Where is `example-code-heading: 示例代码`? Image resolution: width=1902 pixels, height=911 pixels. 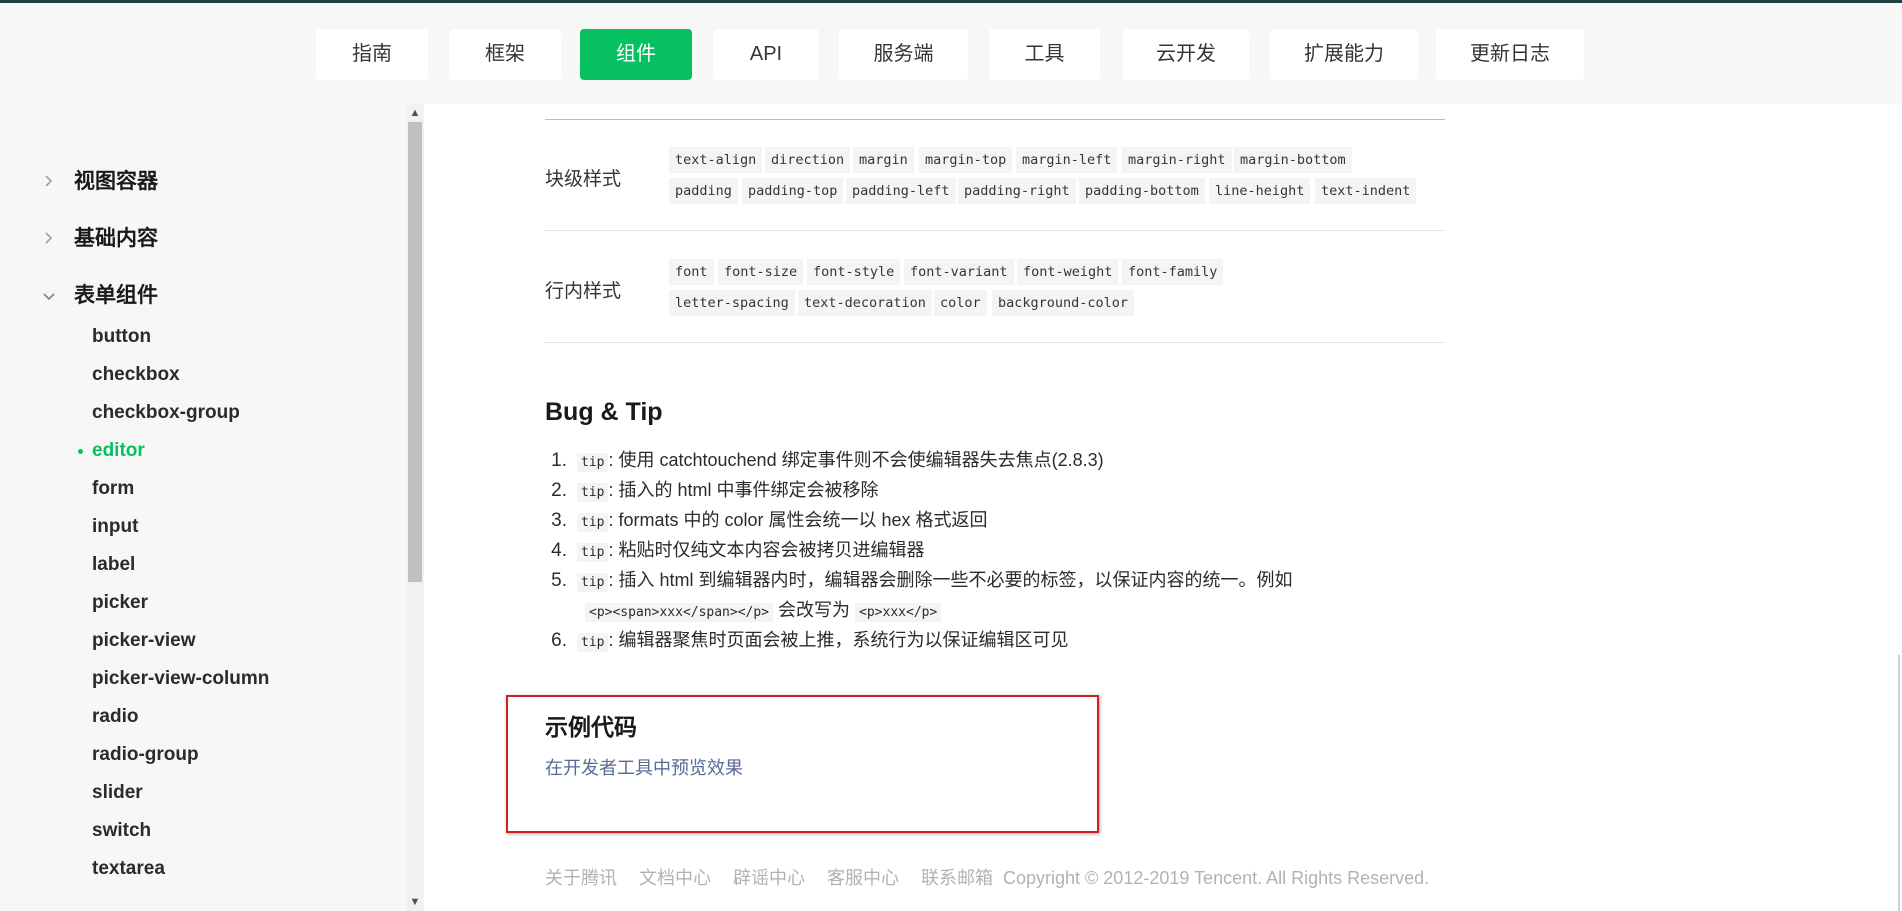
example-code-heading: 示例代码 is located at coordinates (591, 727).